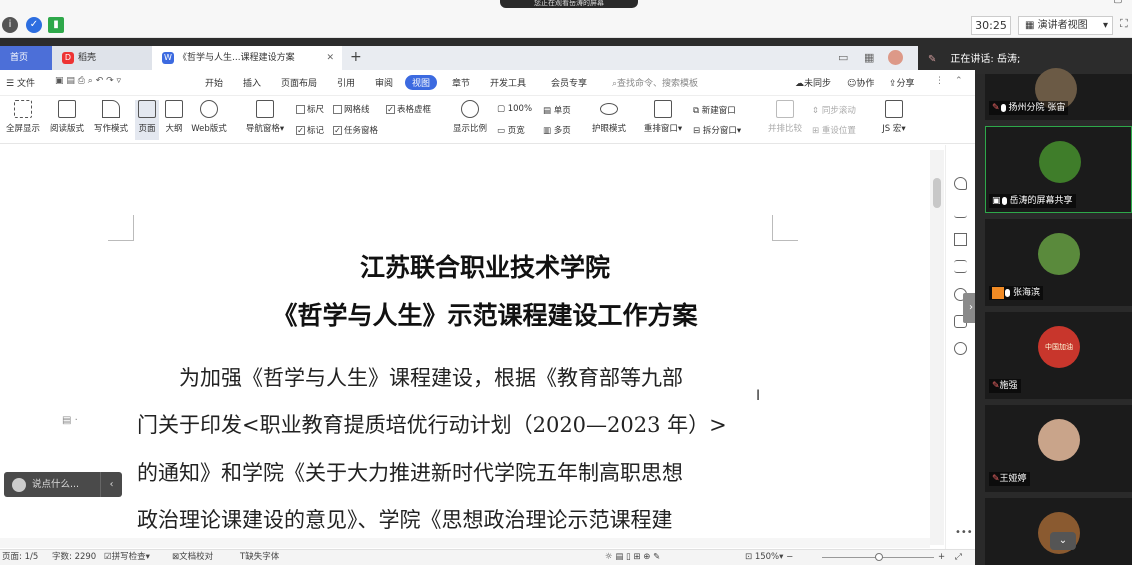 The width and height of the screenshot is (1132, 565). I want to click on multi-page-icon: ▥, so click(548, 131).